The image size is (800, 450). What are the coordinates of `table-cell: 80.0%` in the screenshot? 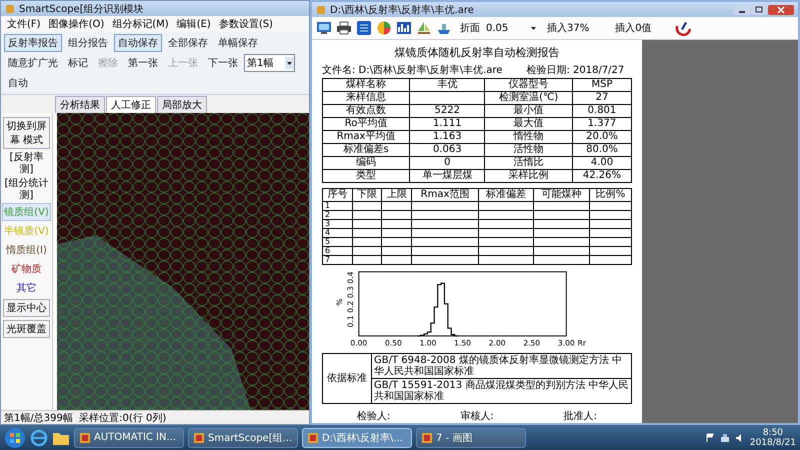 It's located at (602, 150).